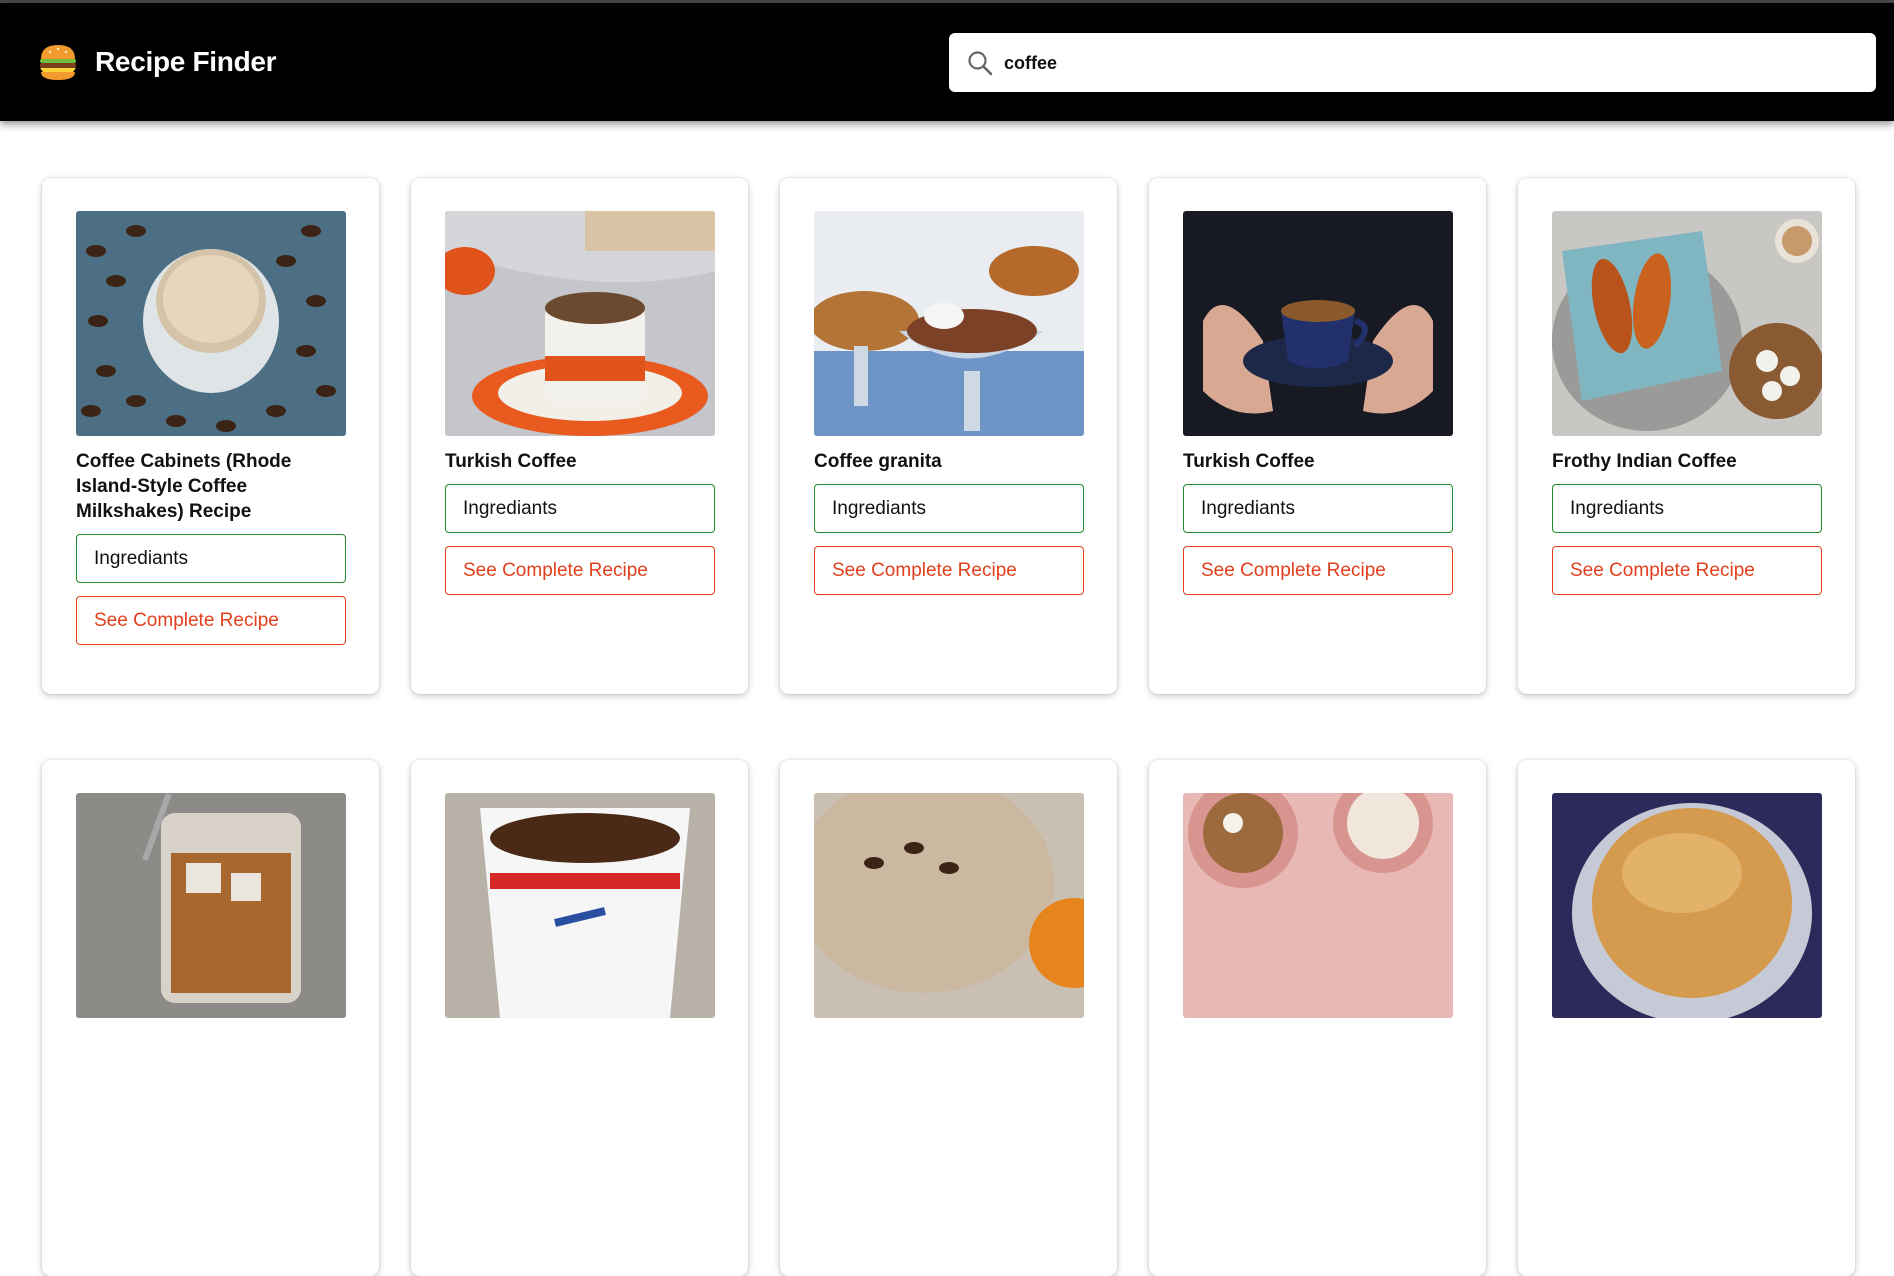 This screenshot has width=1894, height=1276. I want to click on search-icon, so click(980, 63).